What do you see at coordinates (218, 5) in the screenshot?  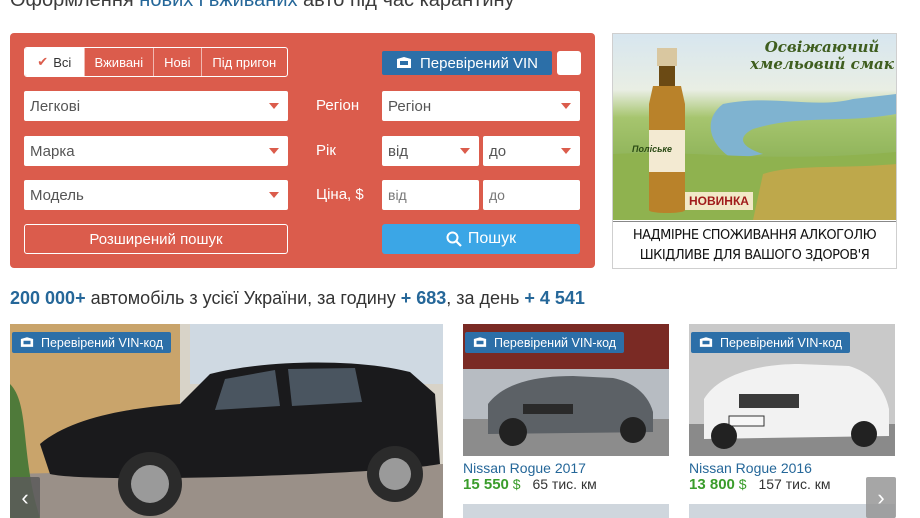 I see `headline-link: нових і вживаних` at bounding box center [218, 5].